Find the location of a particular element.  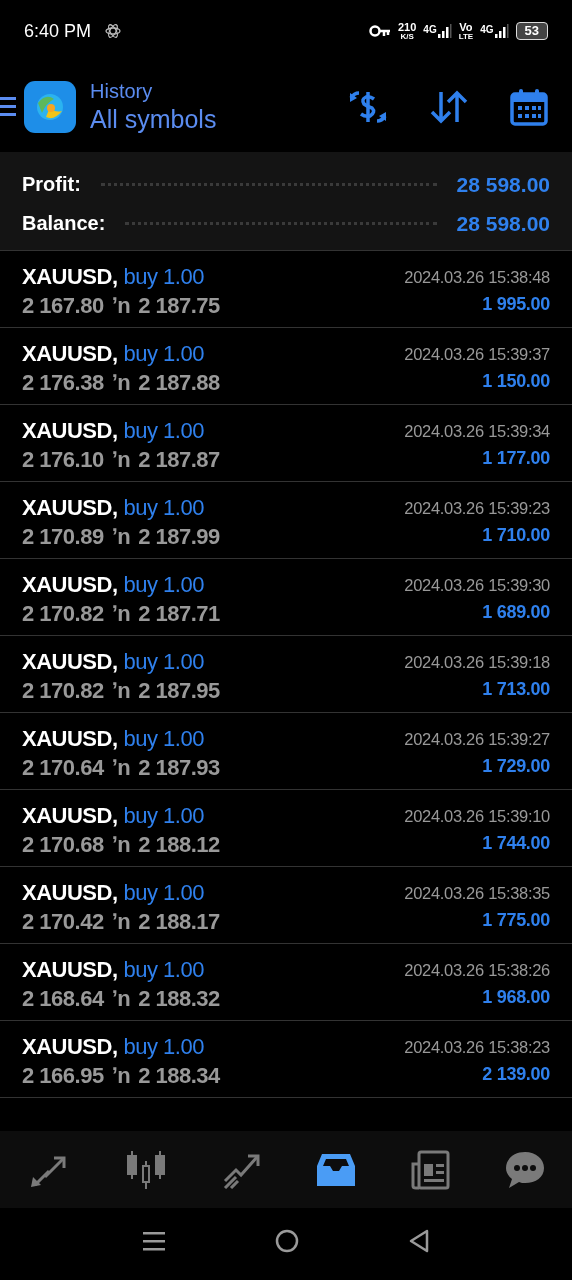

volte-label: Vo is located at coordinates (466, 27).